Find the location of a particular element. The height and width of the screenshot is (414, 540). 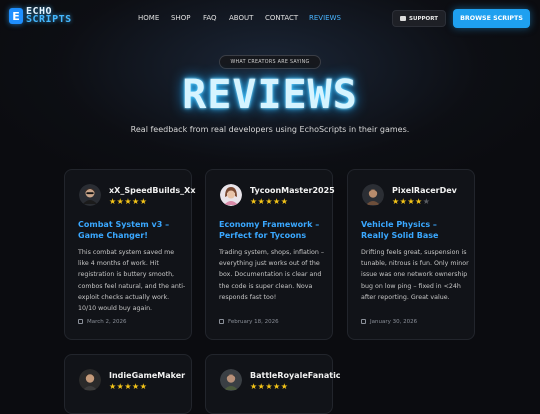

section-eyebrow: WHAT CREATORS ARE SAYING is located at coordinates (270, 62).